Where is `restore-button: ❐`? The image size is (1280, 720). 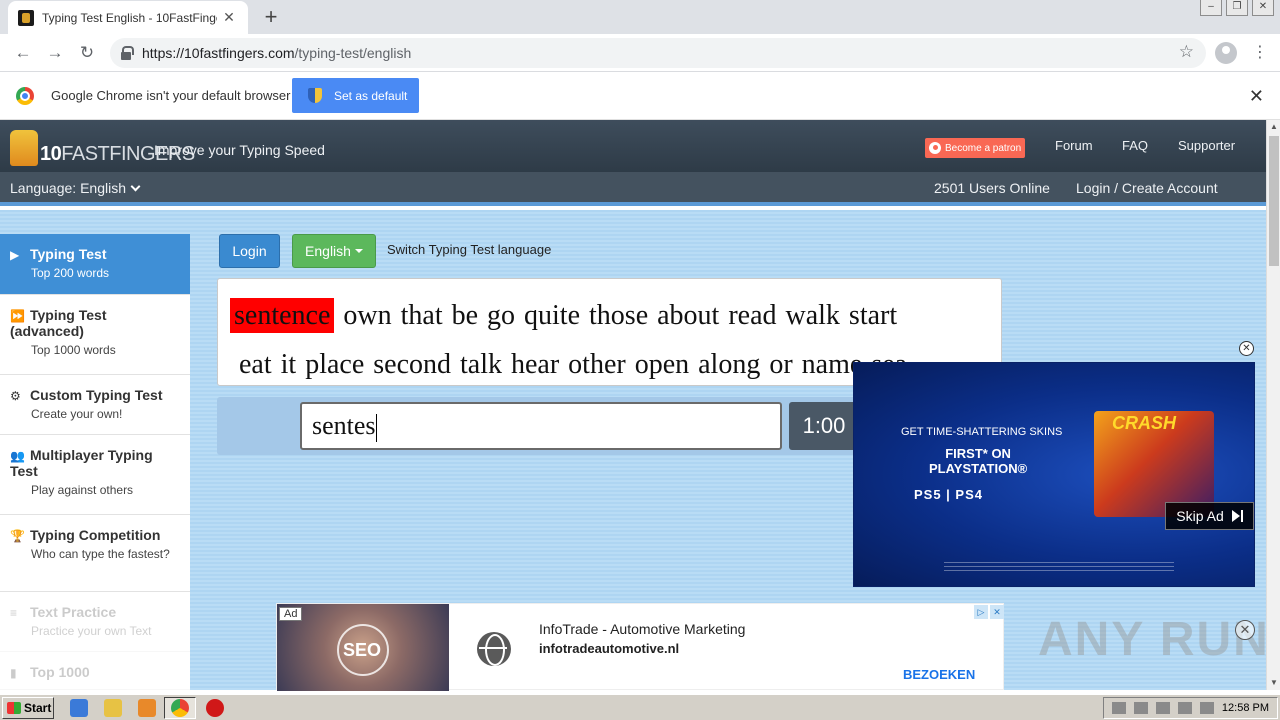
restore-button: ❐ is located at coordinates (1237, 8).